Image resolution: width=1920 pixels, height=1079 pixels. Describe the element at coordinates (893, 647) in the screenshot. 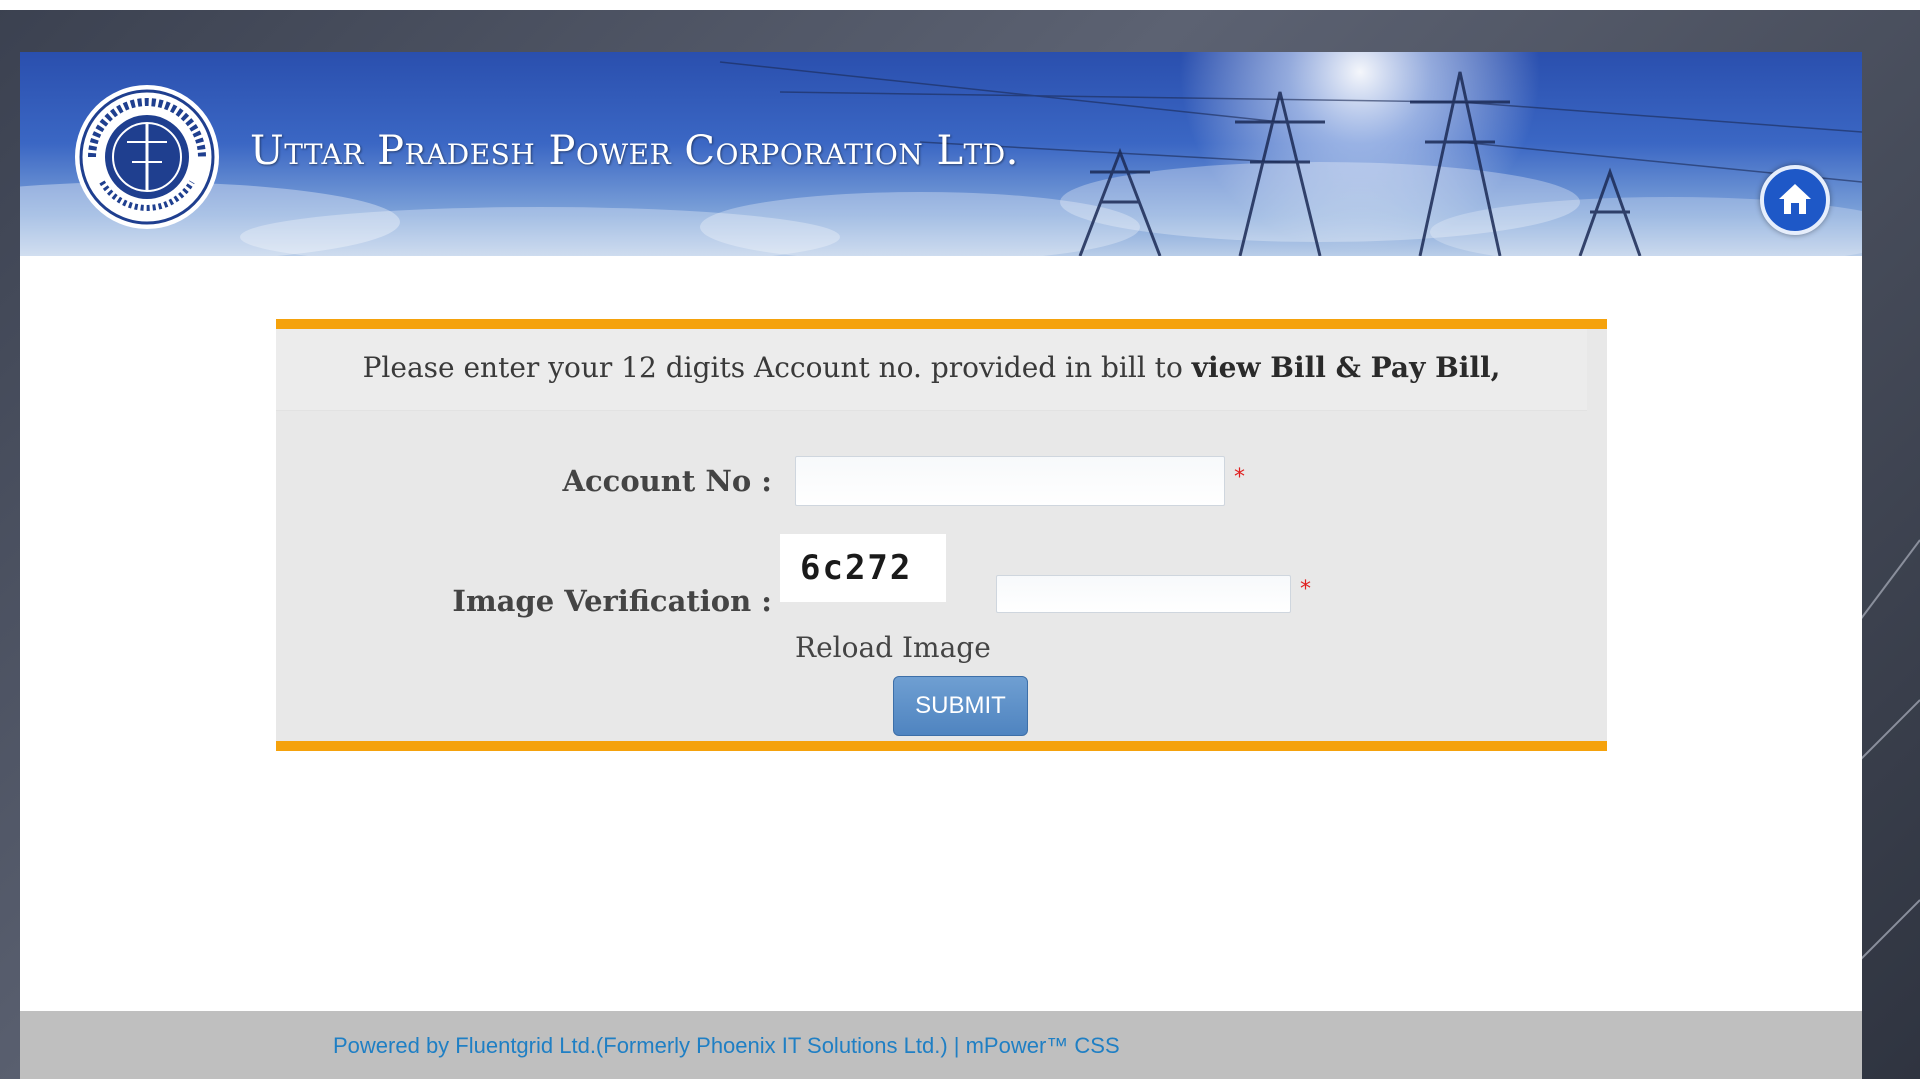

I see `reload-image-link: Reload Image` at that location.